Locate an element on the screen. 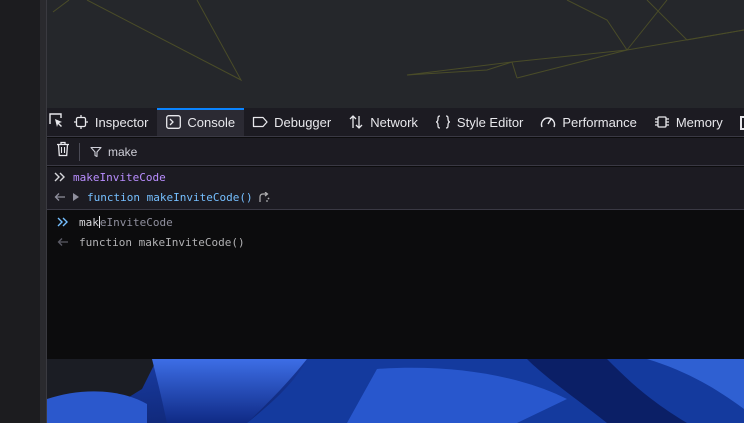 The image size is (744, 423). console-filter-bar: make is located at coordinates (395, 152).